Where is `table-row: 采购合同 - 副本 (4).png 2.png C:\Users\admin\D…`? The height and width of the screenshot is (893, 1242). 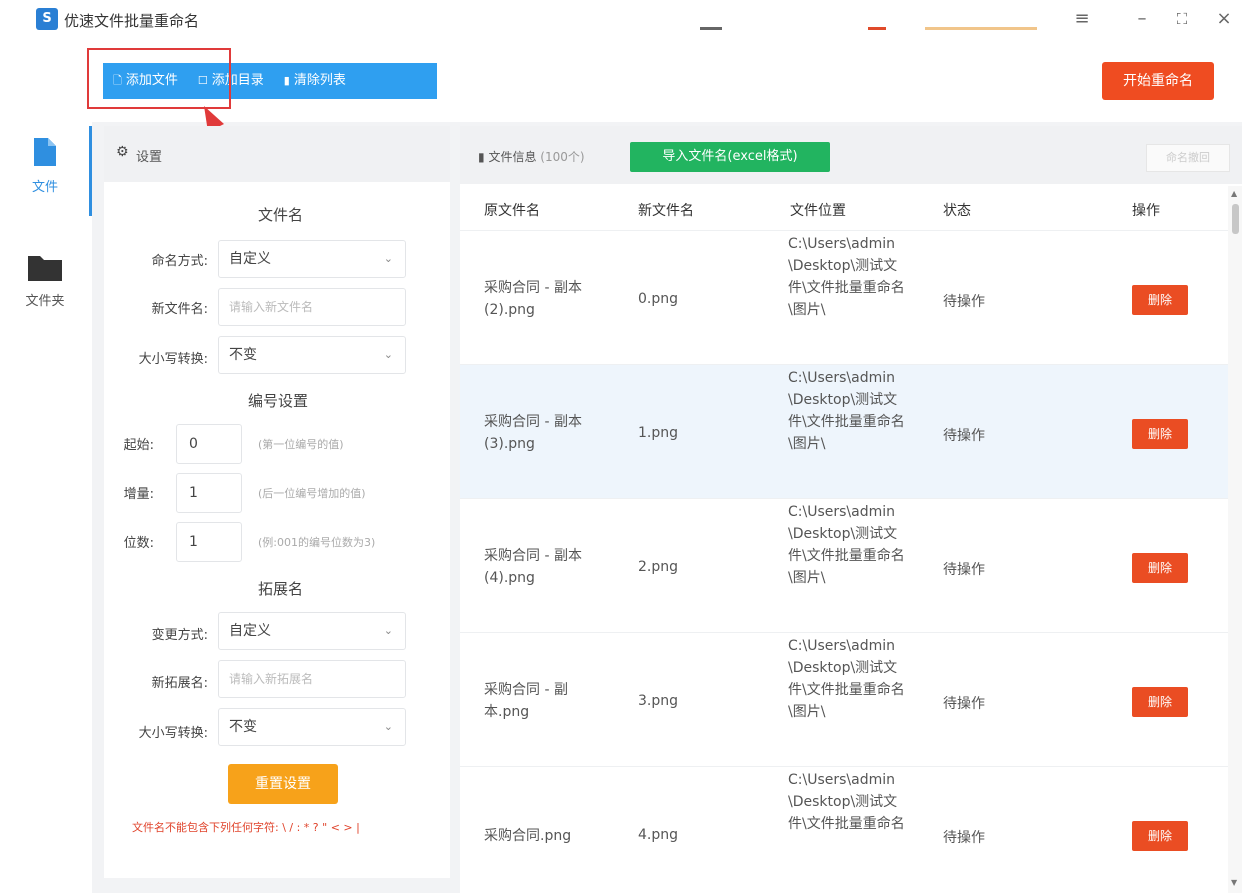
table-row: 采购合同 - 副本 (4).png 2.png C:\Users\admin\D… is located at coordinates (844, 565).